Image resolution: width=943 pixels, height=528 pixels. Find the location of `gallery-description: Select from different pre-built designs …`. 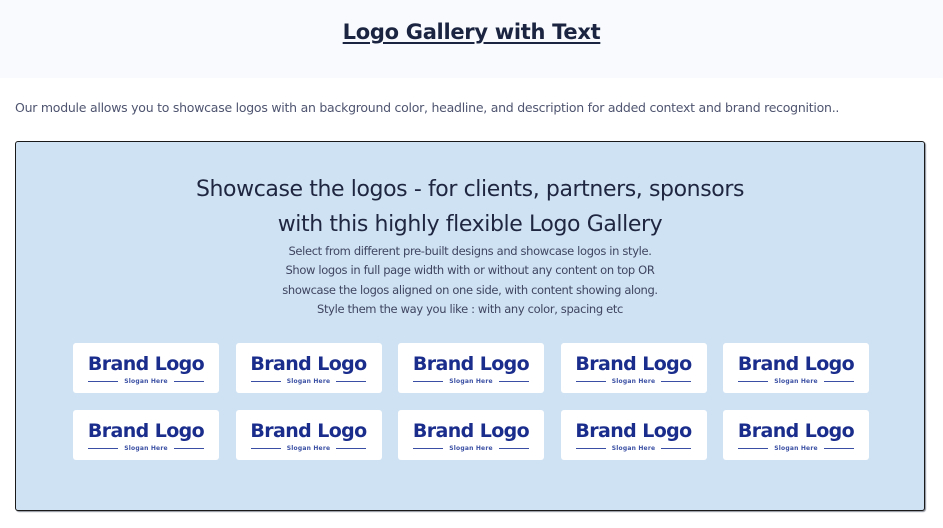

gallery-description: Select from different pre-built designs … is located at coordinates (470, 280).